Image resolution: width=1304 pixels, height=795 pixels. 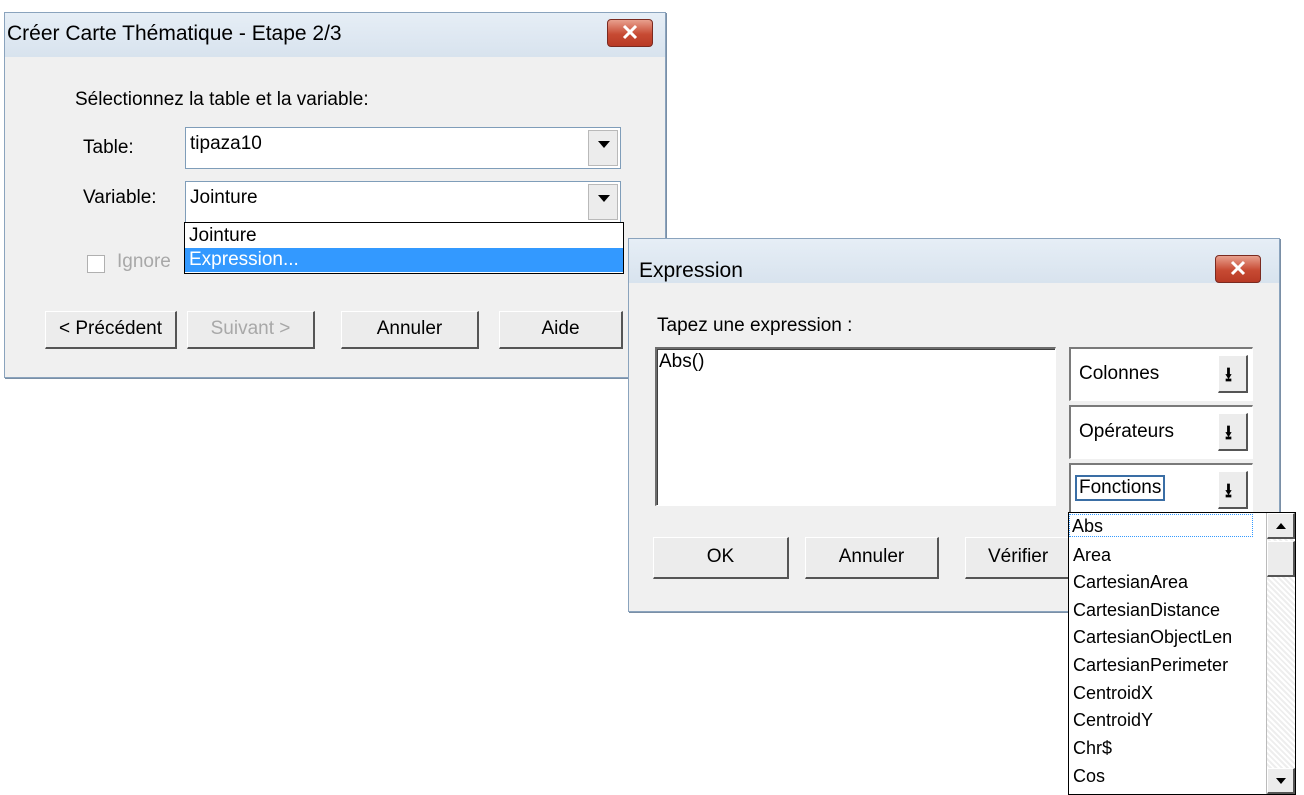 What do you see at coordinates (755, 325) in the screenshot?
I see `expression-prompt: Tapez une expression :` at bounding box center [755, 325].